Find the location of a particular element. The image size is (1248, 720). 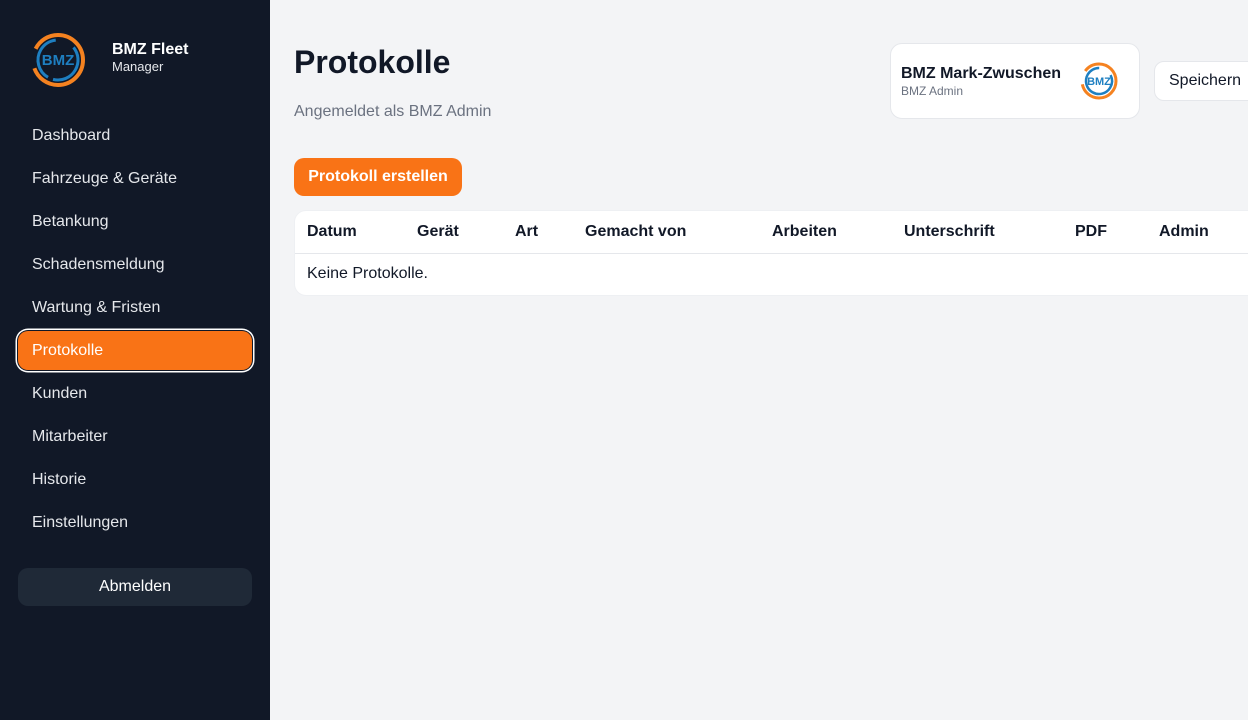

brand-name: BMZ Fleet is located at coordinates (150, 49).